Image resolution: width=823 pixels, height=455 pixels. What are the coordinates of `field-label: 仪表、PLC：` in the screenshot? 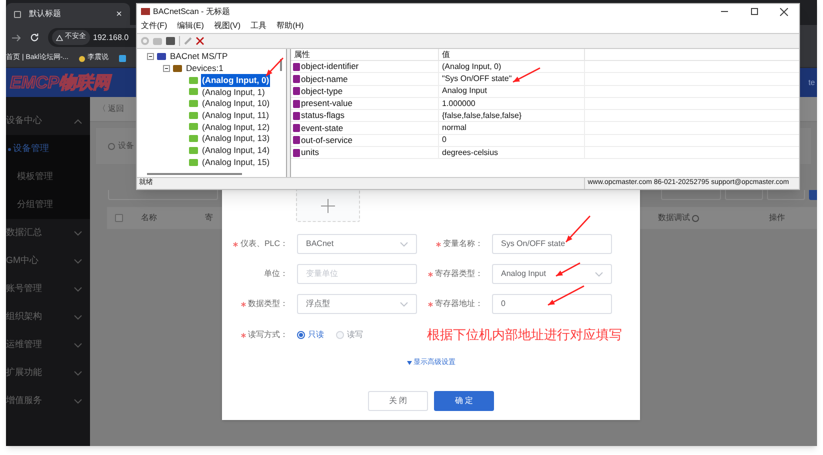 It's located at (255, 244).